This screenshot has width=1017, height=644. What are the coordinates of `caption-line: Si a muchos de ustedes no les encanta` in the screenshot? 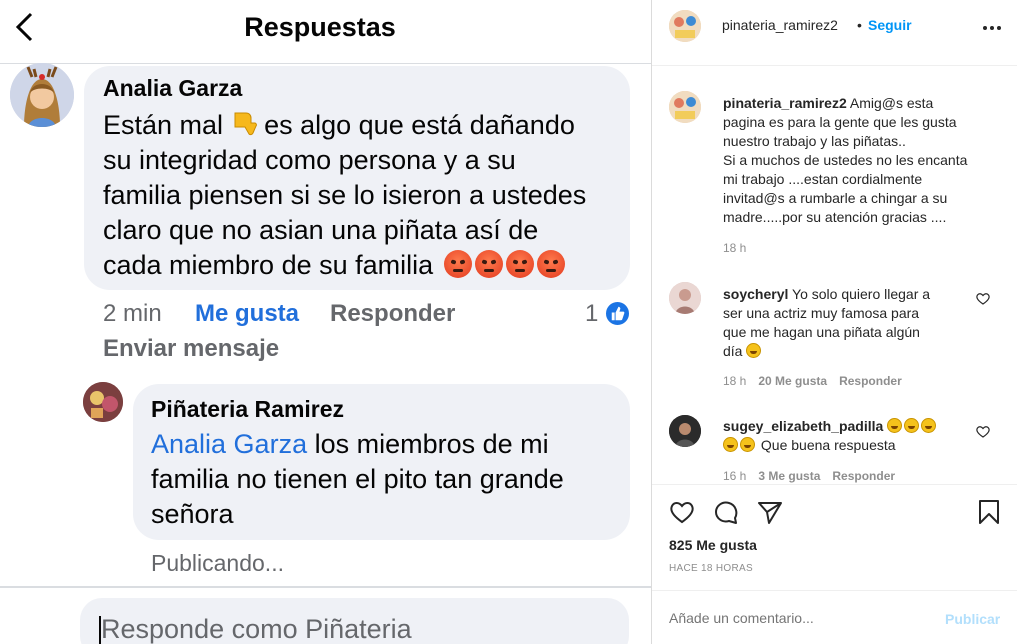 It's located at (845, 160).